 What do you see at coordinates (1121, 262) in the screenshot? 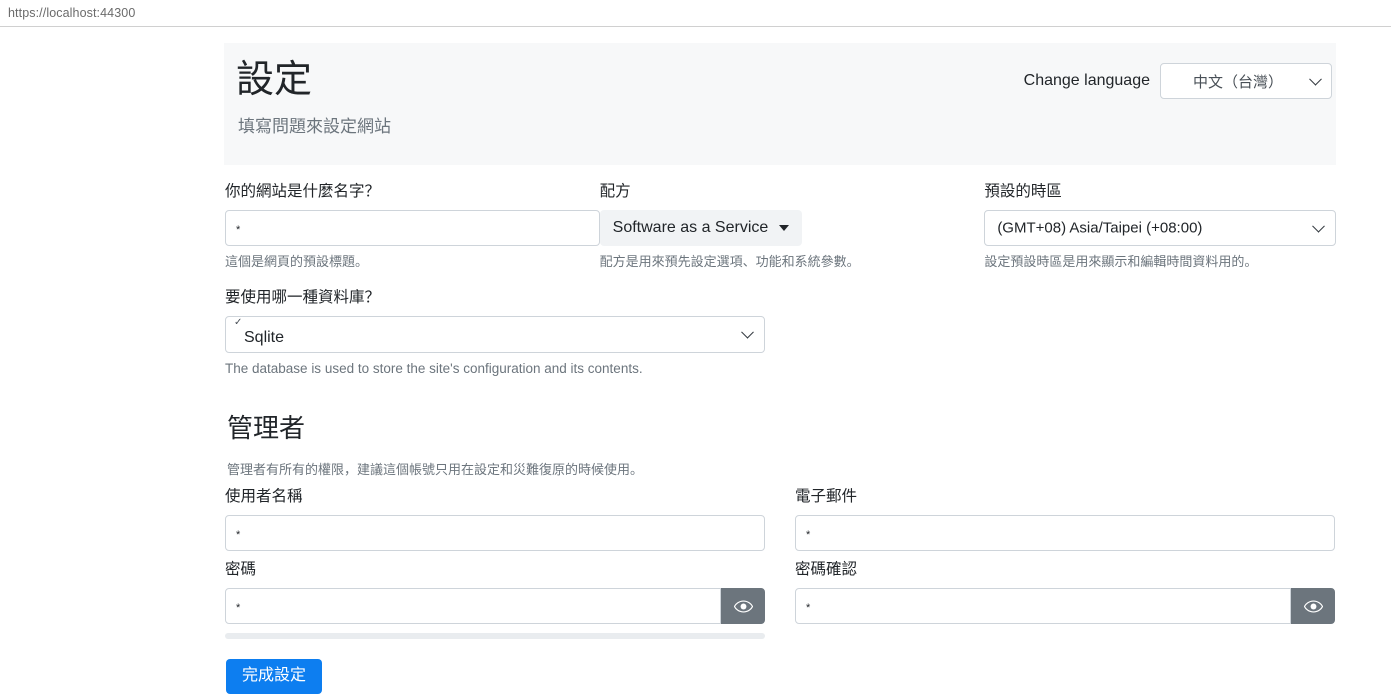
I see `timezone-help: 設定預設時區是用來顯示和編輯時間資料用的。` at bounding box center [1121, 262].